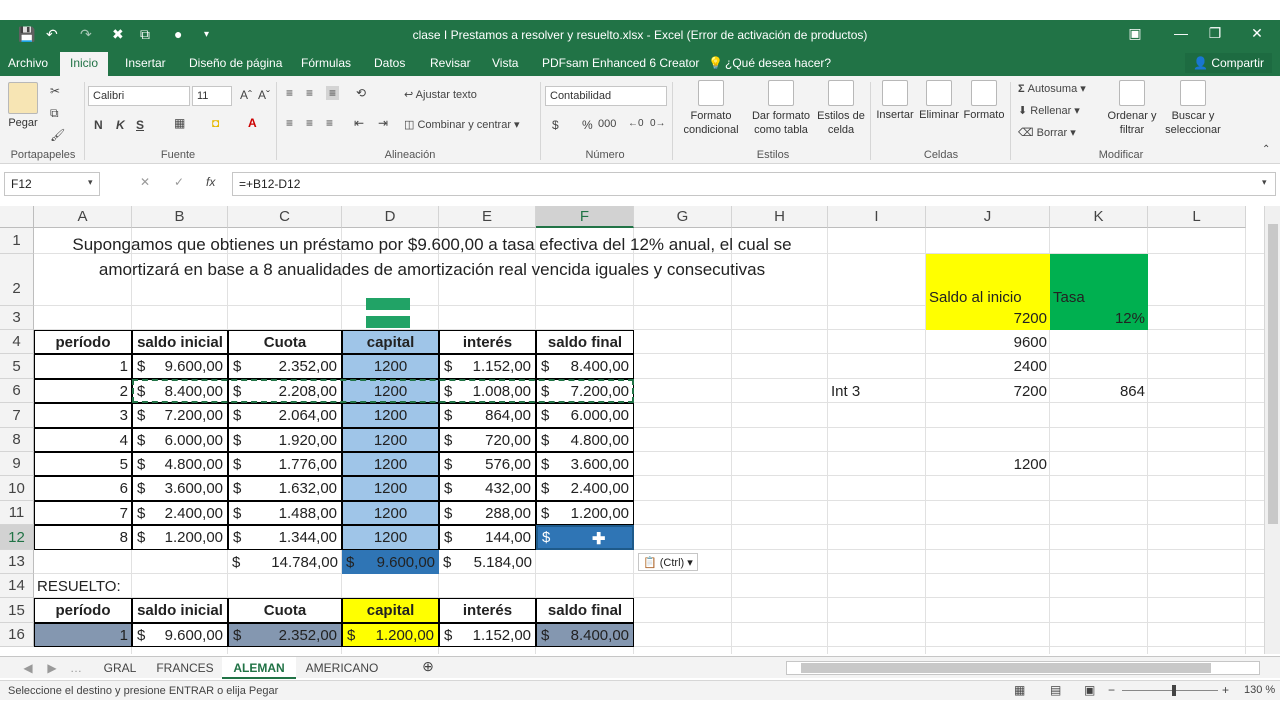  What do you see at coordinates (17, 415) in the screenshot?
I see `row-header-7: 7` at bounding box center [17, 415].